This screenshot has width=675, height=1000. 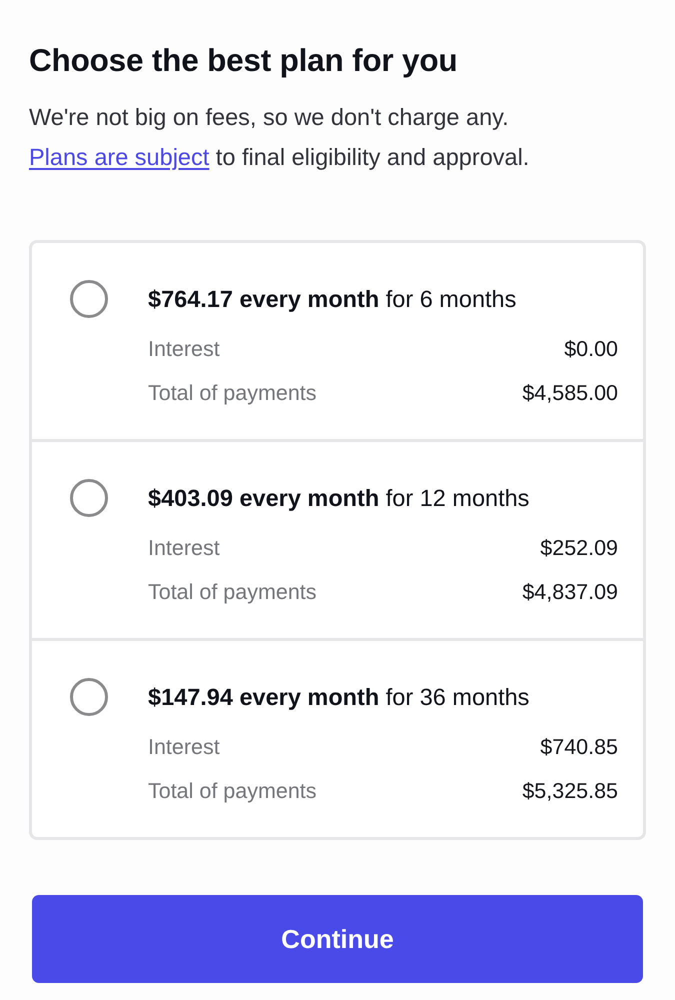 What do you see at coordinates (570, 393) in the screenshot?
I see `detail-value: $4,585.00` at bounding box center [570, 393].